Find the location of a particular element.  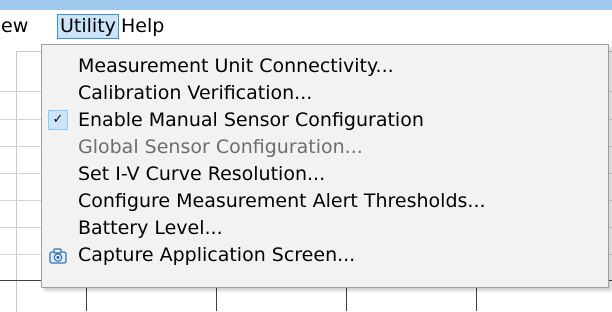

menu-bar: ew Utility Help is located at coordinates (306, 26).